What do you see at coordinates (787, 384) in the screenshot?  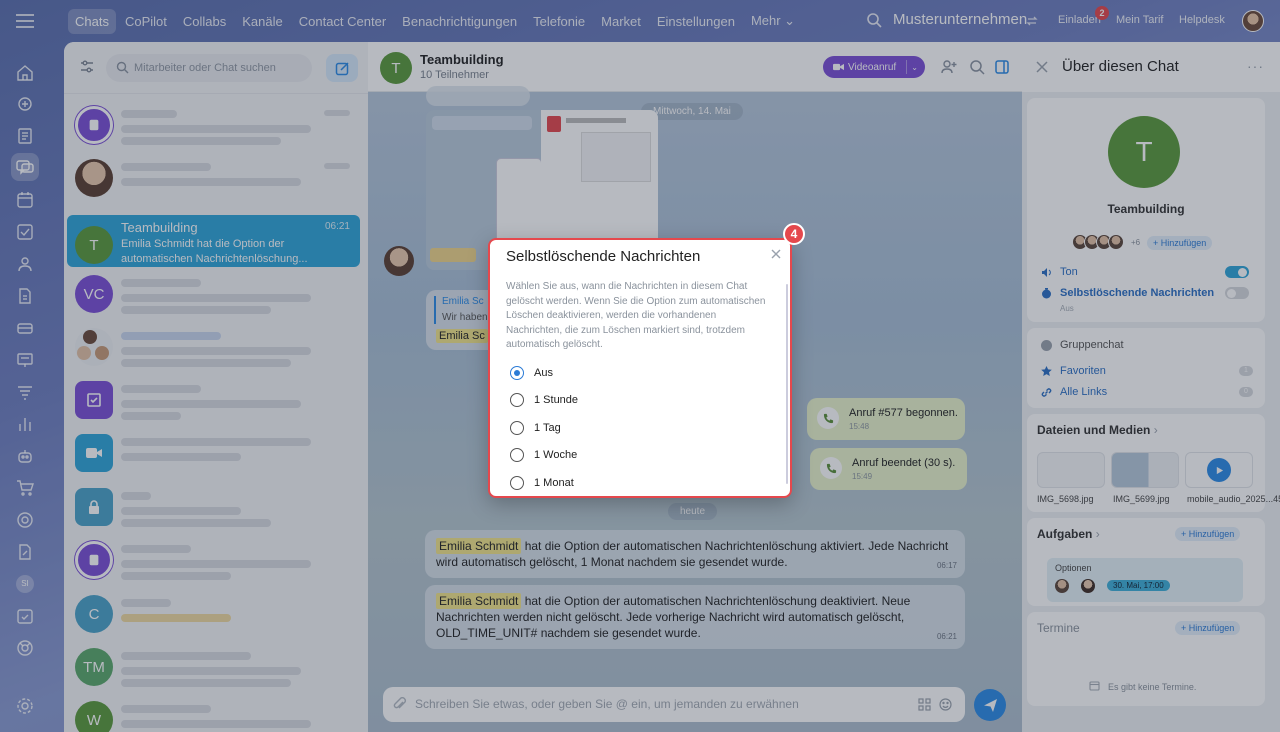 I see `scrollbar` at bounding box center [787, 384].